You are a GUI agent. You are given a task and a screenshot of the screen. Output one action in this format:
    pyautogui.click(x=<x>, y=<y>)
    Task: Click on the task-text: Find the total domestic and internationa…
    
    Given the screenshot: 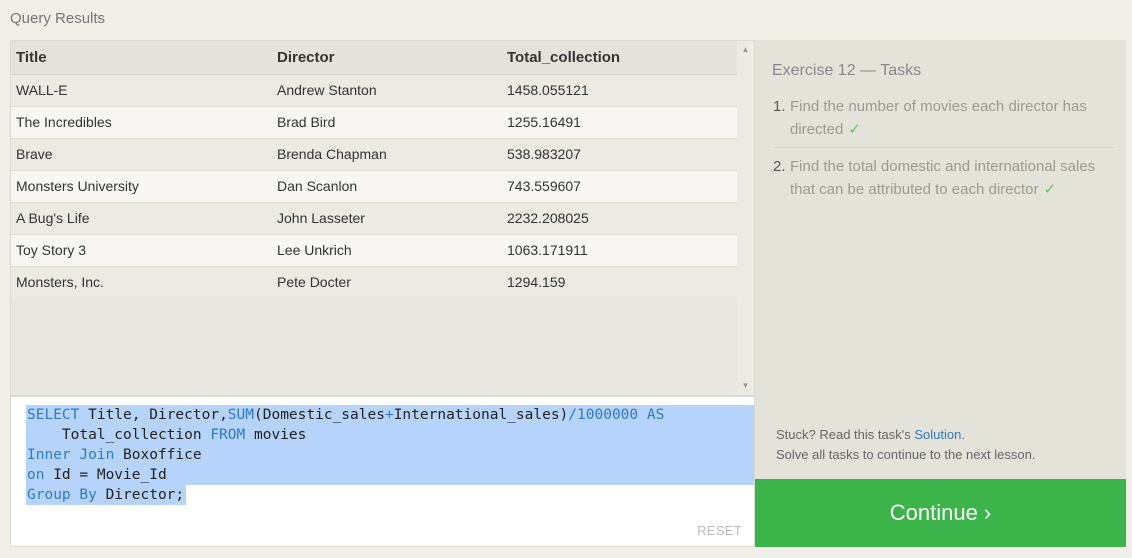 What is the action you would take?
    pyautogui.click(x=952, y=178)
    